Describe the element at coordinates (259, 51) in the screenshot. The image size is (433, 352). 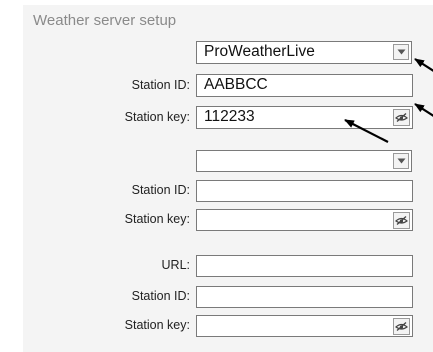
I see `server-1-selected-value: ProWeatherLive` at that location.